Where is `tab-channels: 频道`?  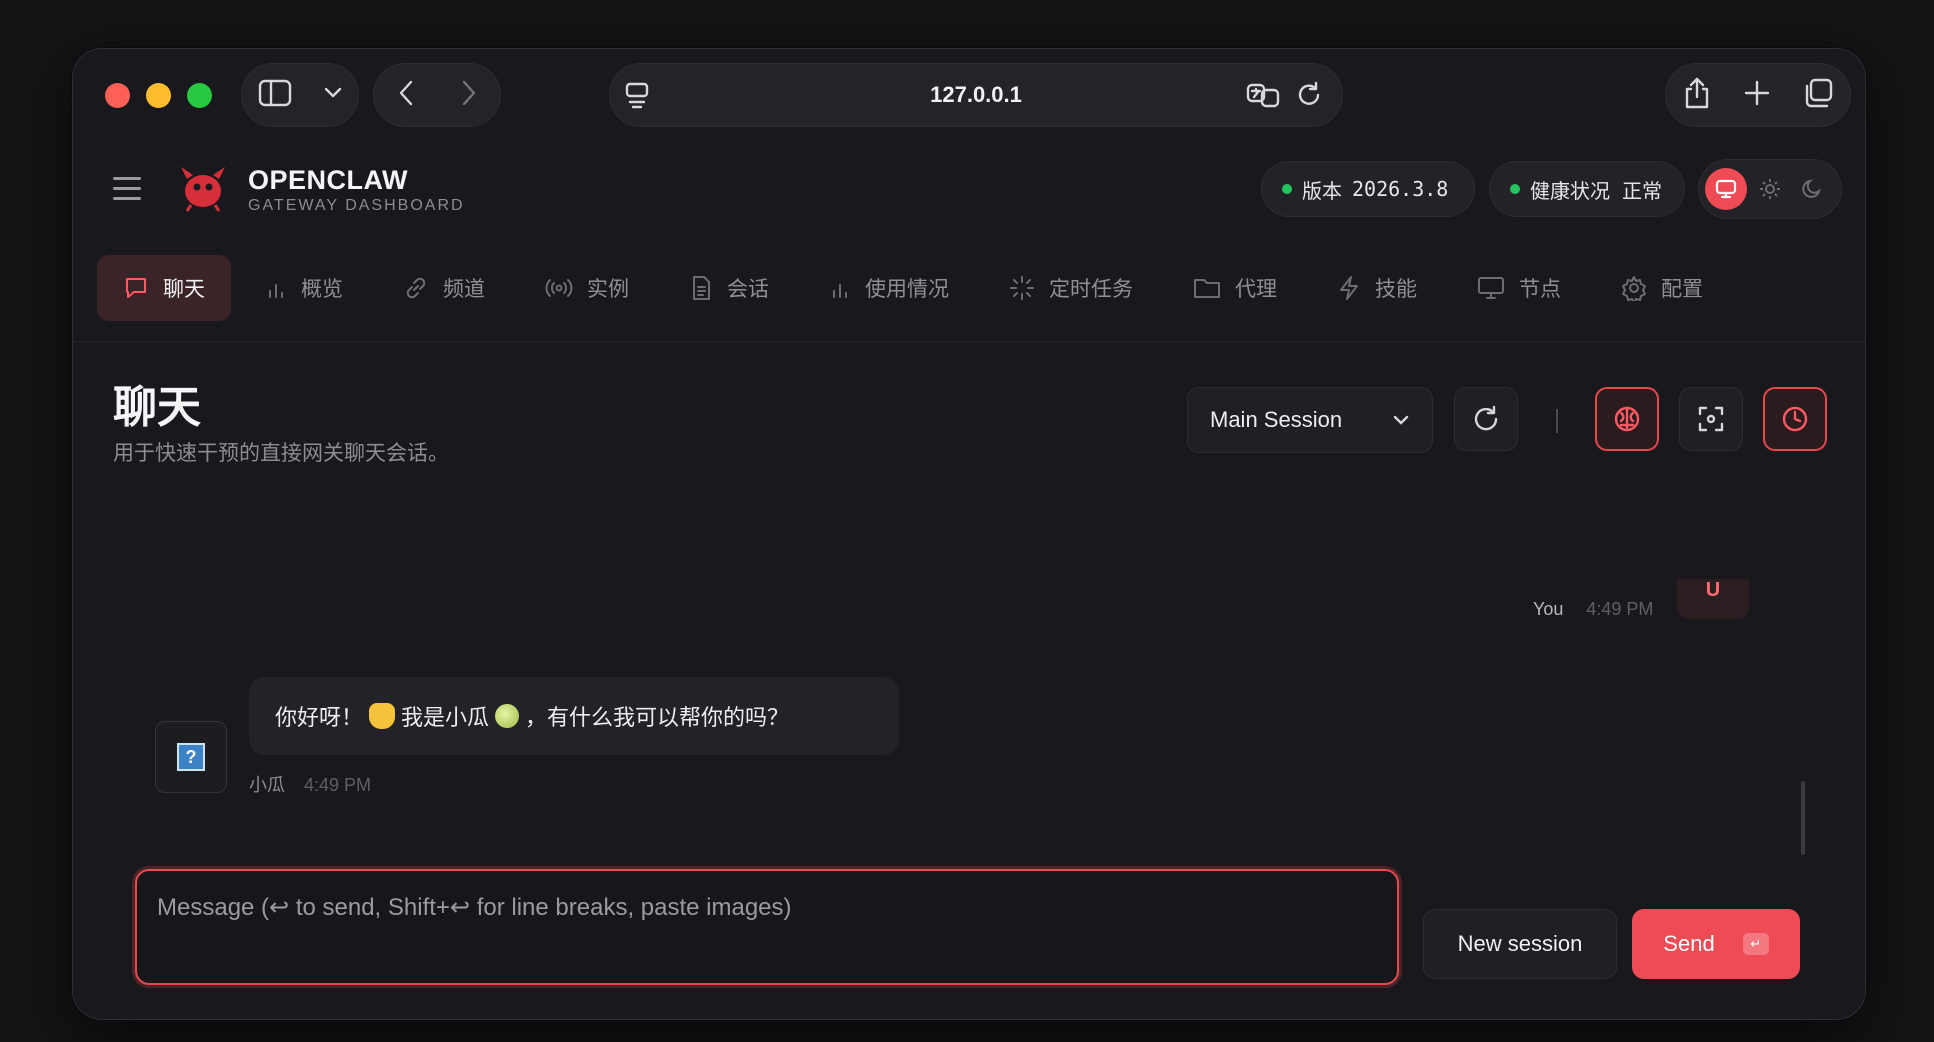
tab-channels: 频道 is located at coordinates (444, 288).